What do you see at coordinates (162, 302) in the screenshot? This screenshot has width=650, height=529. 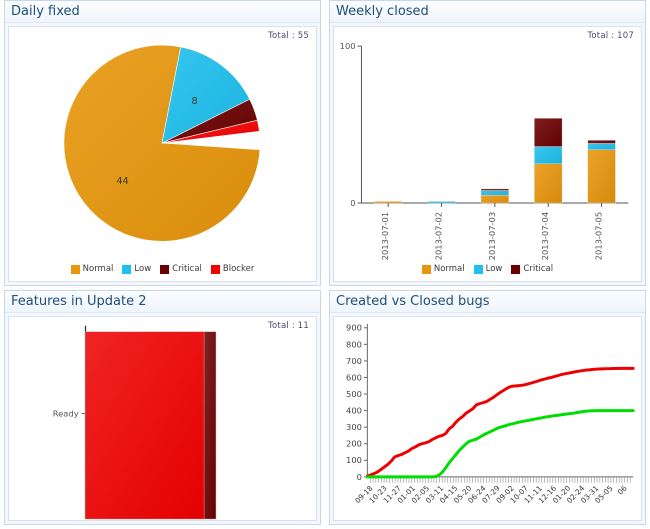 I see `panel-features-title: Features in Update 2` at bounding box center [162, 302].